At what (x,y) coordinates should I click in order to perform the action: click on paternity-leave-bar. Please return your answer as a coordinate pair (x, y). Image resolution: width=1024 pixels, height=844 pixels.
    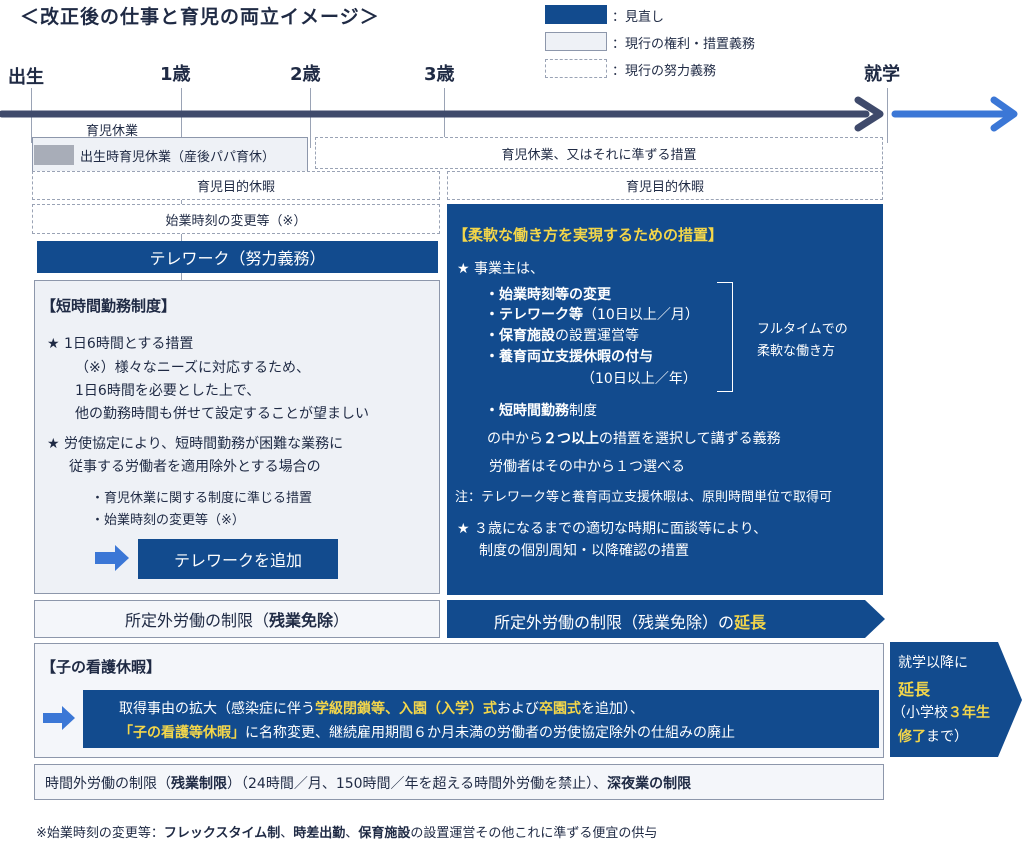
    Looking at the image, I should click on (54, 155).